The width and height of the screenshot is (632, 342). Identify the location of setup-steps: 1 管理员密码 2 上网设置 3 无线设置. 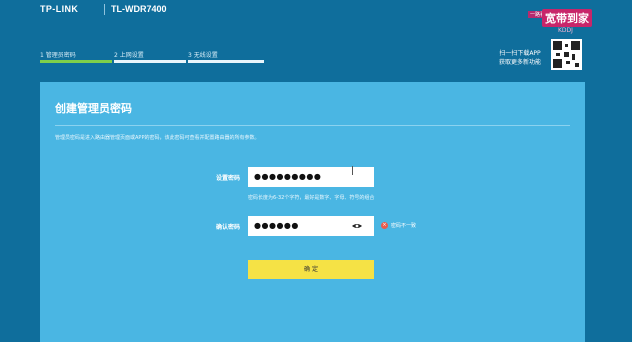
(152, 60).